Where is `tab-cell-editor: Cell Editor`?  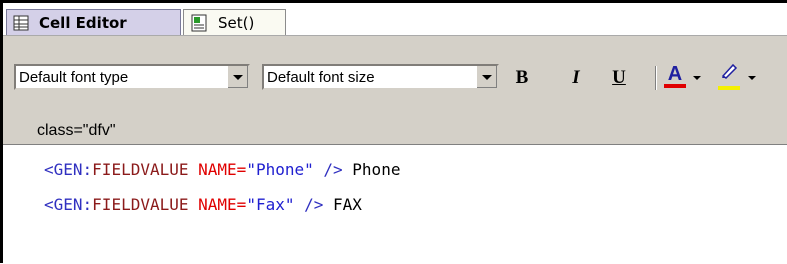
tab-cell-editor: Cell Editor is located at coordinates (93, 22).